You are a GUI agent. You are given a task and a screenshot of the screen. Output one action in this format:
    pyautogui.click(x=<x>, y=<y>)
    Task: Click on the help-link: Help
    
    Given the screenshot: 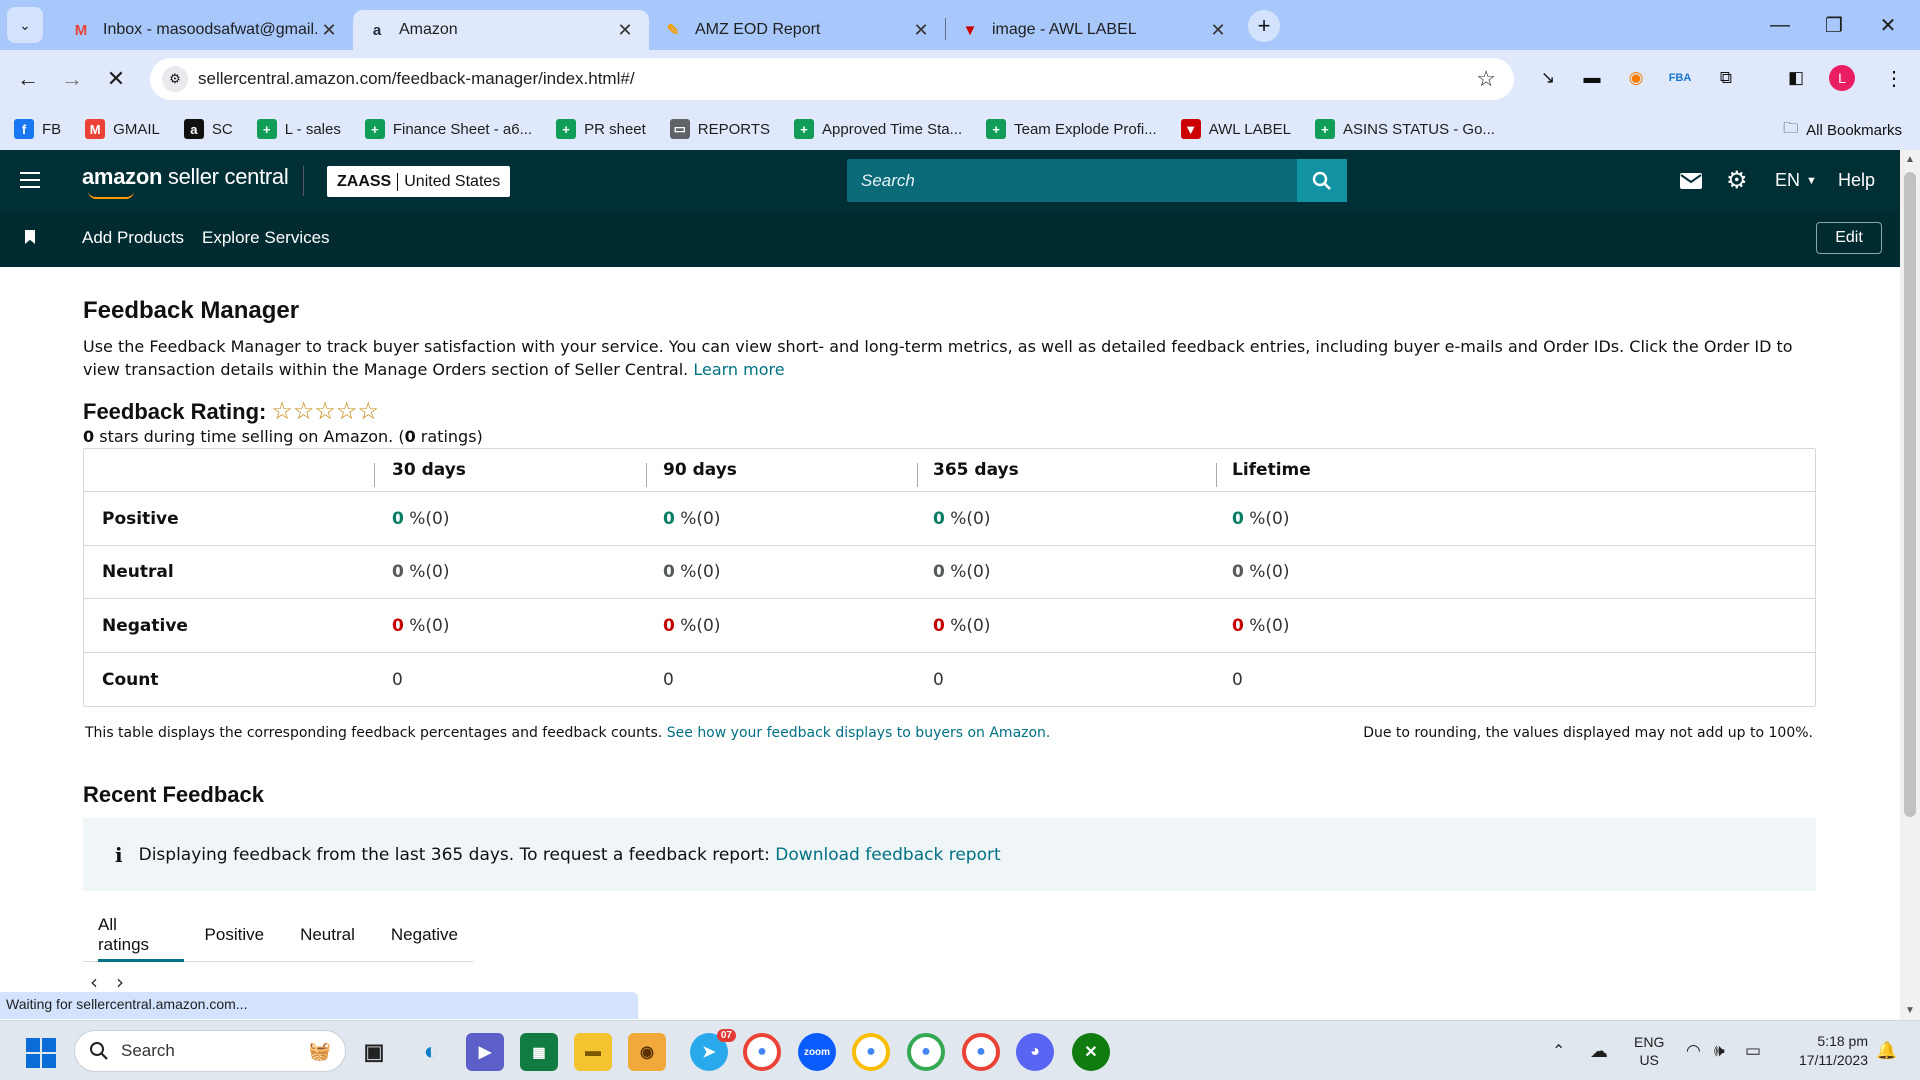 What is the action you would take?
    pyautogui.click(x=1856, y=180)
    